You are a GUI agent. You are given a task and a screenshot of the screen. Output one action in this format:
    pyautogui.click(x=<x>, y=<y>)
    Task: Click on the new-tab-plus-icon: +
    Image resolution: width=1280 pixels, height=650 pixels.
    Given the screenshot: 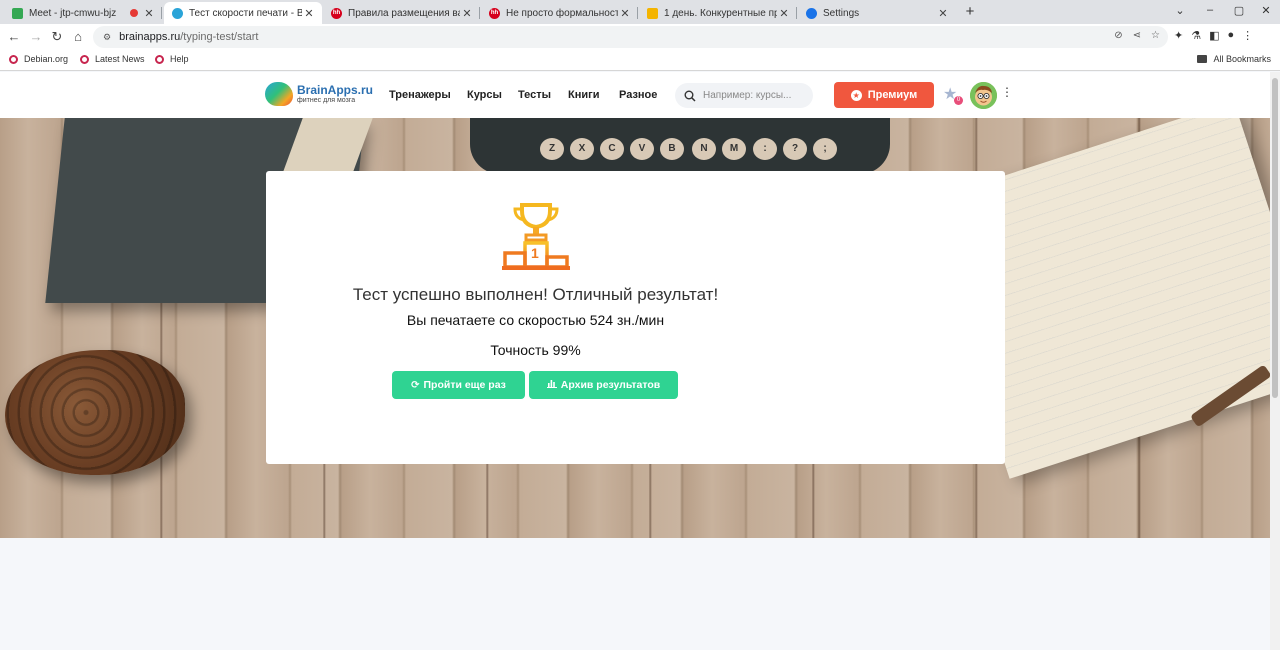 What is the action you would take?
    pyautogui.click(x=970, y=11)
    